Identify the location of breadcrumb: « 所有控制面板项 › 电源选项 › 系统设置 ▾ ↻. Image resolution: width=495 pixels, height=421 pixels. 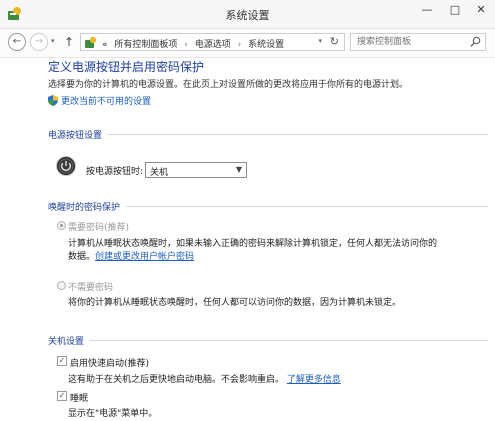
(212, 42).